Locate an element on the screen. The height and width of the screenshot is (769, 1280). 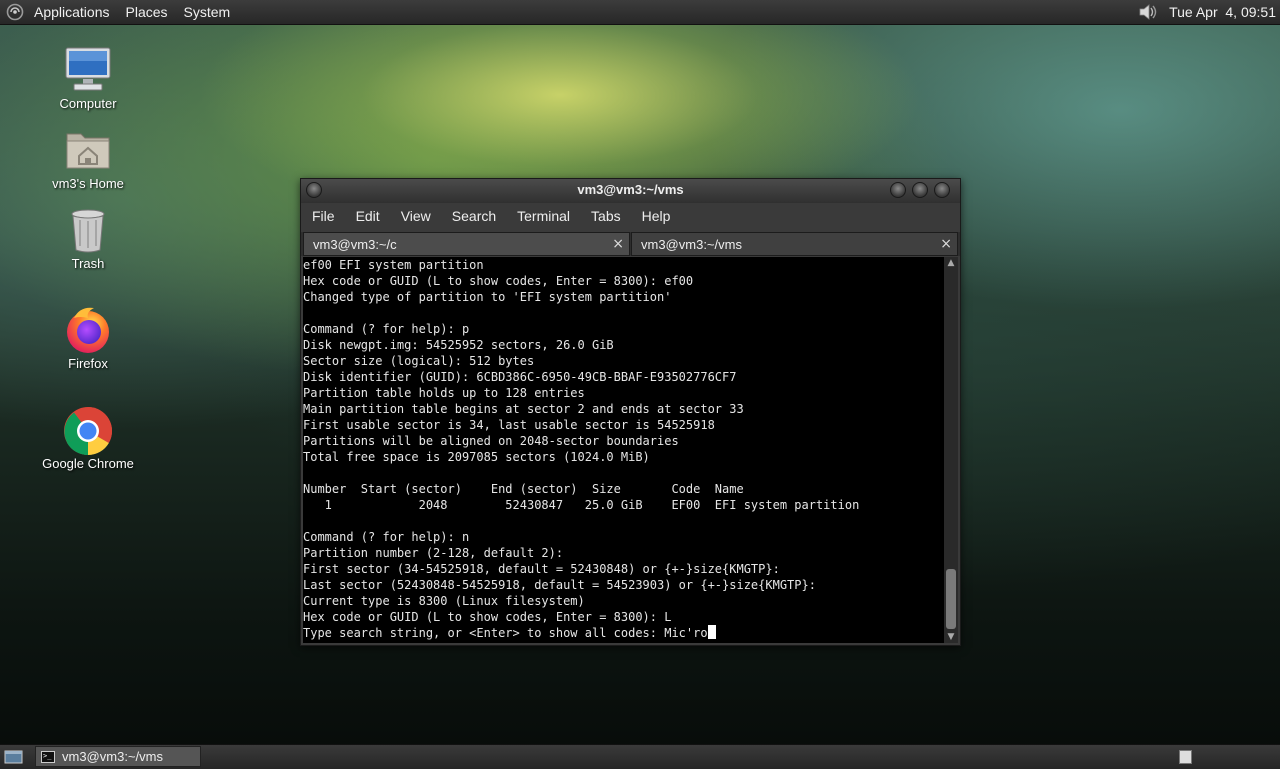
menu-places: Places is located at coordinates (147, 12).